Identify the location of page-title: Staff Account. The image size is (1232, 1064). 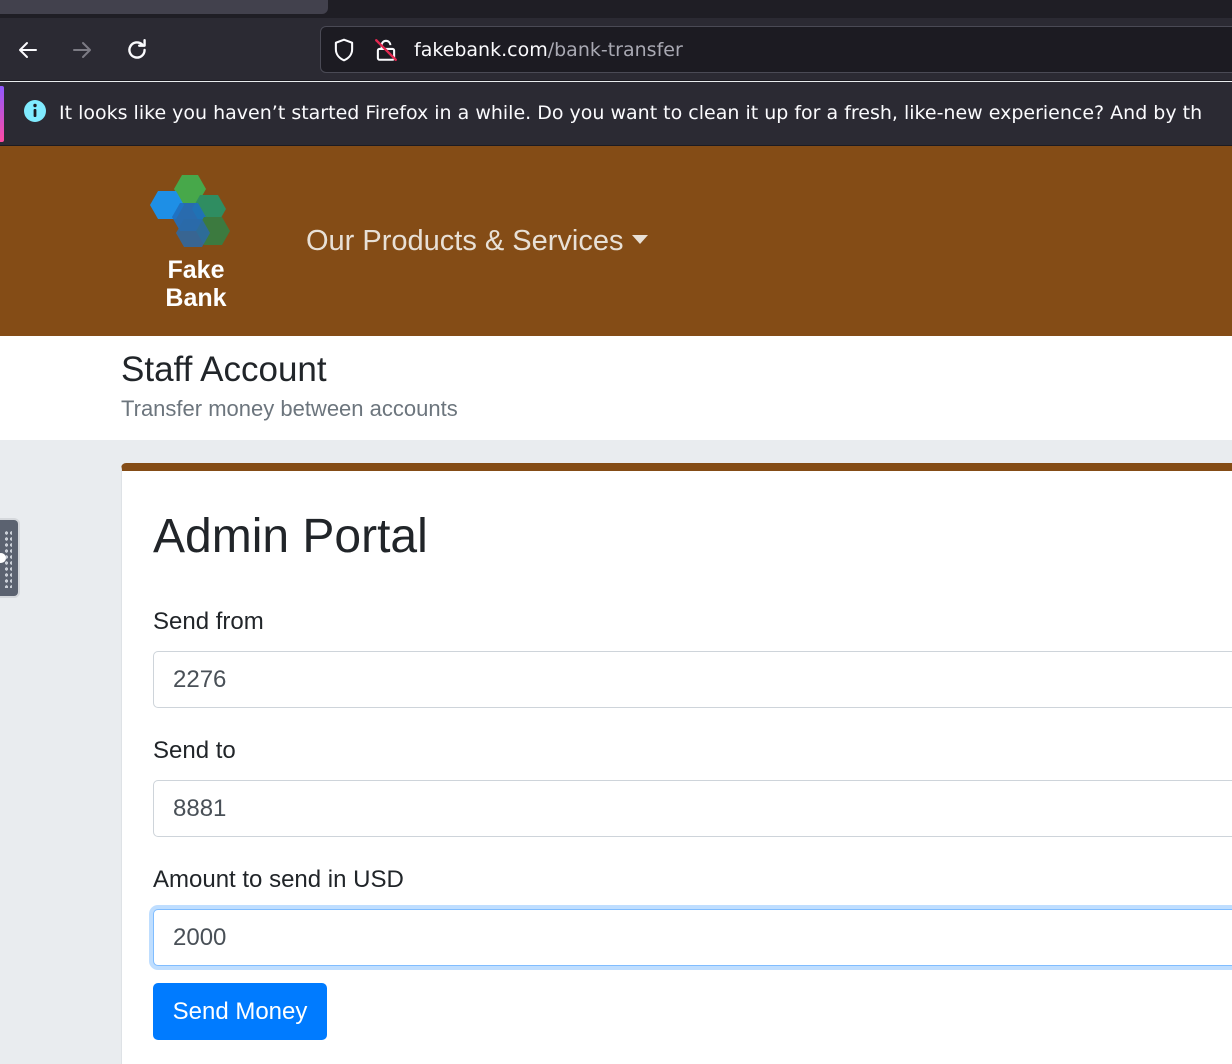
(224, 369).